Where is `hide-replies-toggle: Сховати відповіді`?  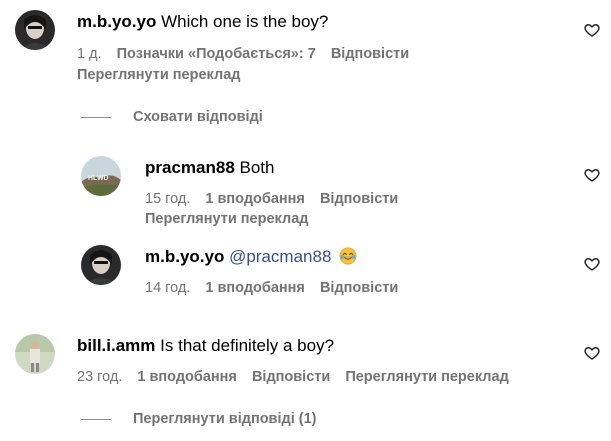
hide-replies-toggle: Сховати відповіді is located at coordinates (172, 117).